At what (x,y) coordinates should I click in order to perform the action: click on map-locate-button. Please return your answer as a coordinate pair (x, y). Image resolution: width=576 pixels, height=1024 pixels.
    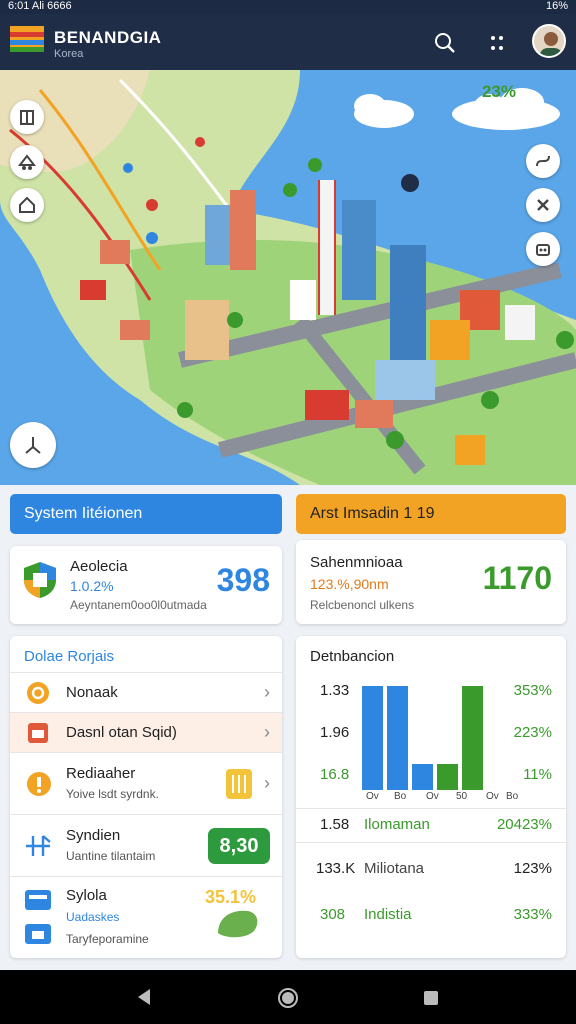
    Looking at the image, I should click on (33, 445).